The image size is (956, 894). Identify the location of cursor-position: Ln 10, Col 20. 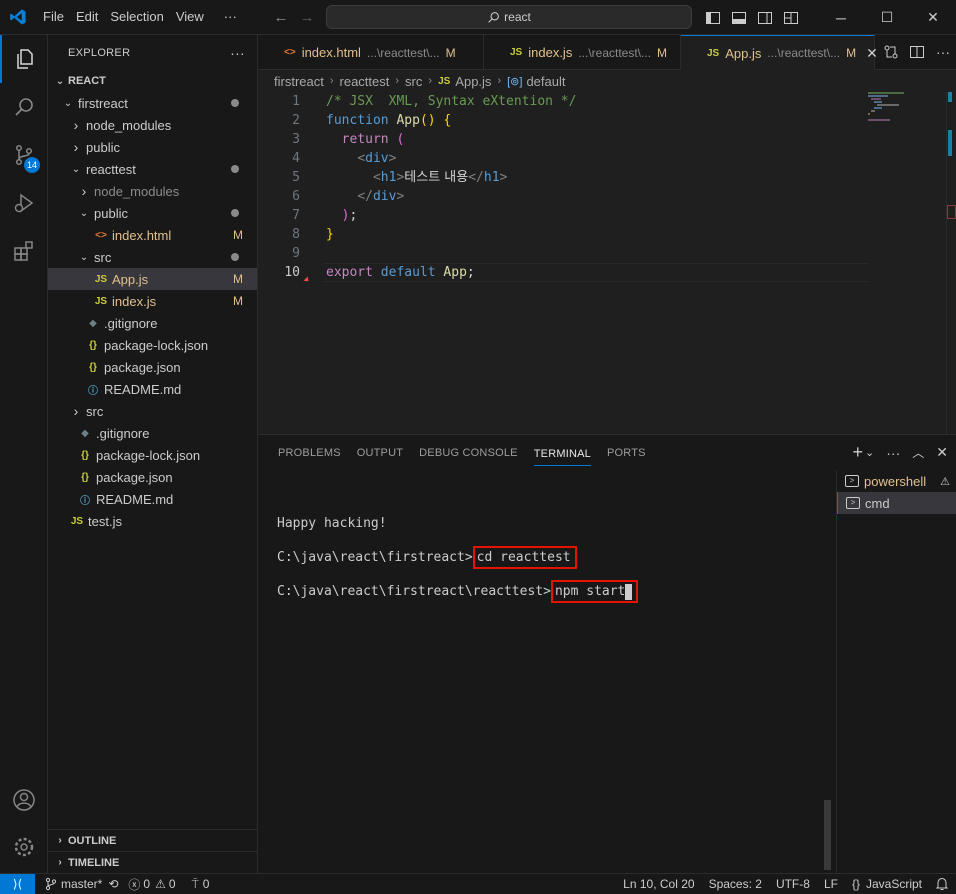
(658, 884).